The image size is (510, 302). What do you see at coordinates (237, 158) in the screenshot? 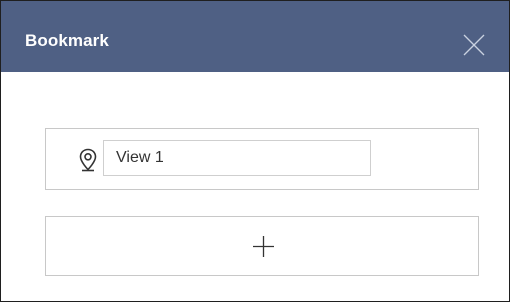
I see `bookmark-name-input` at bounding box center [237, 158].